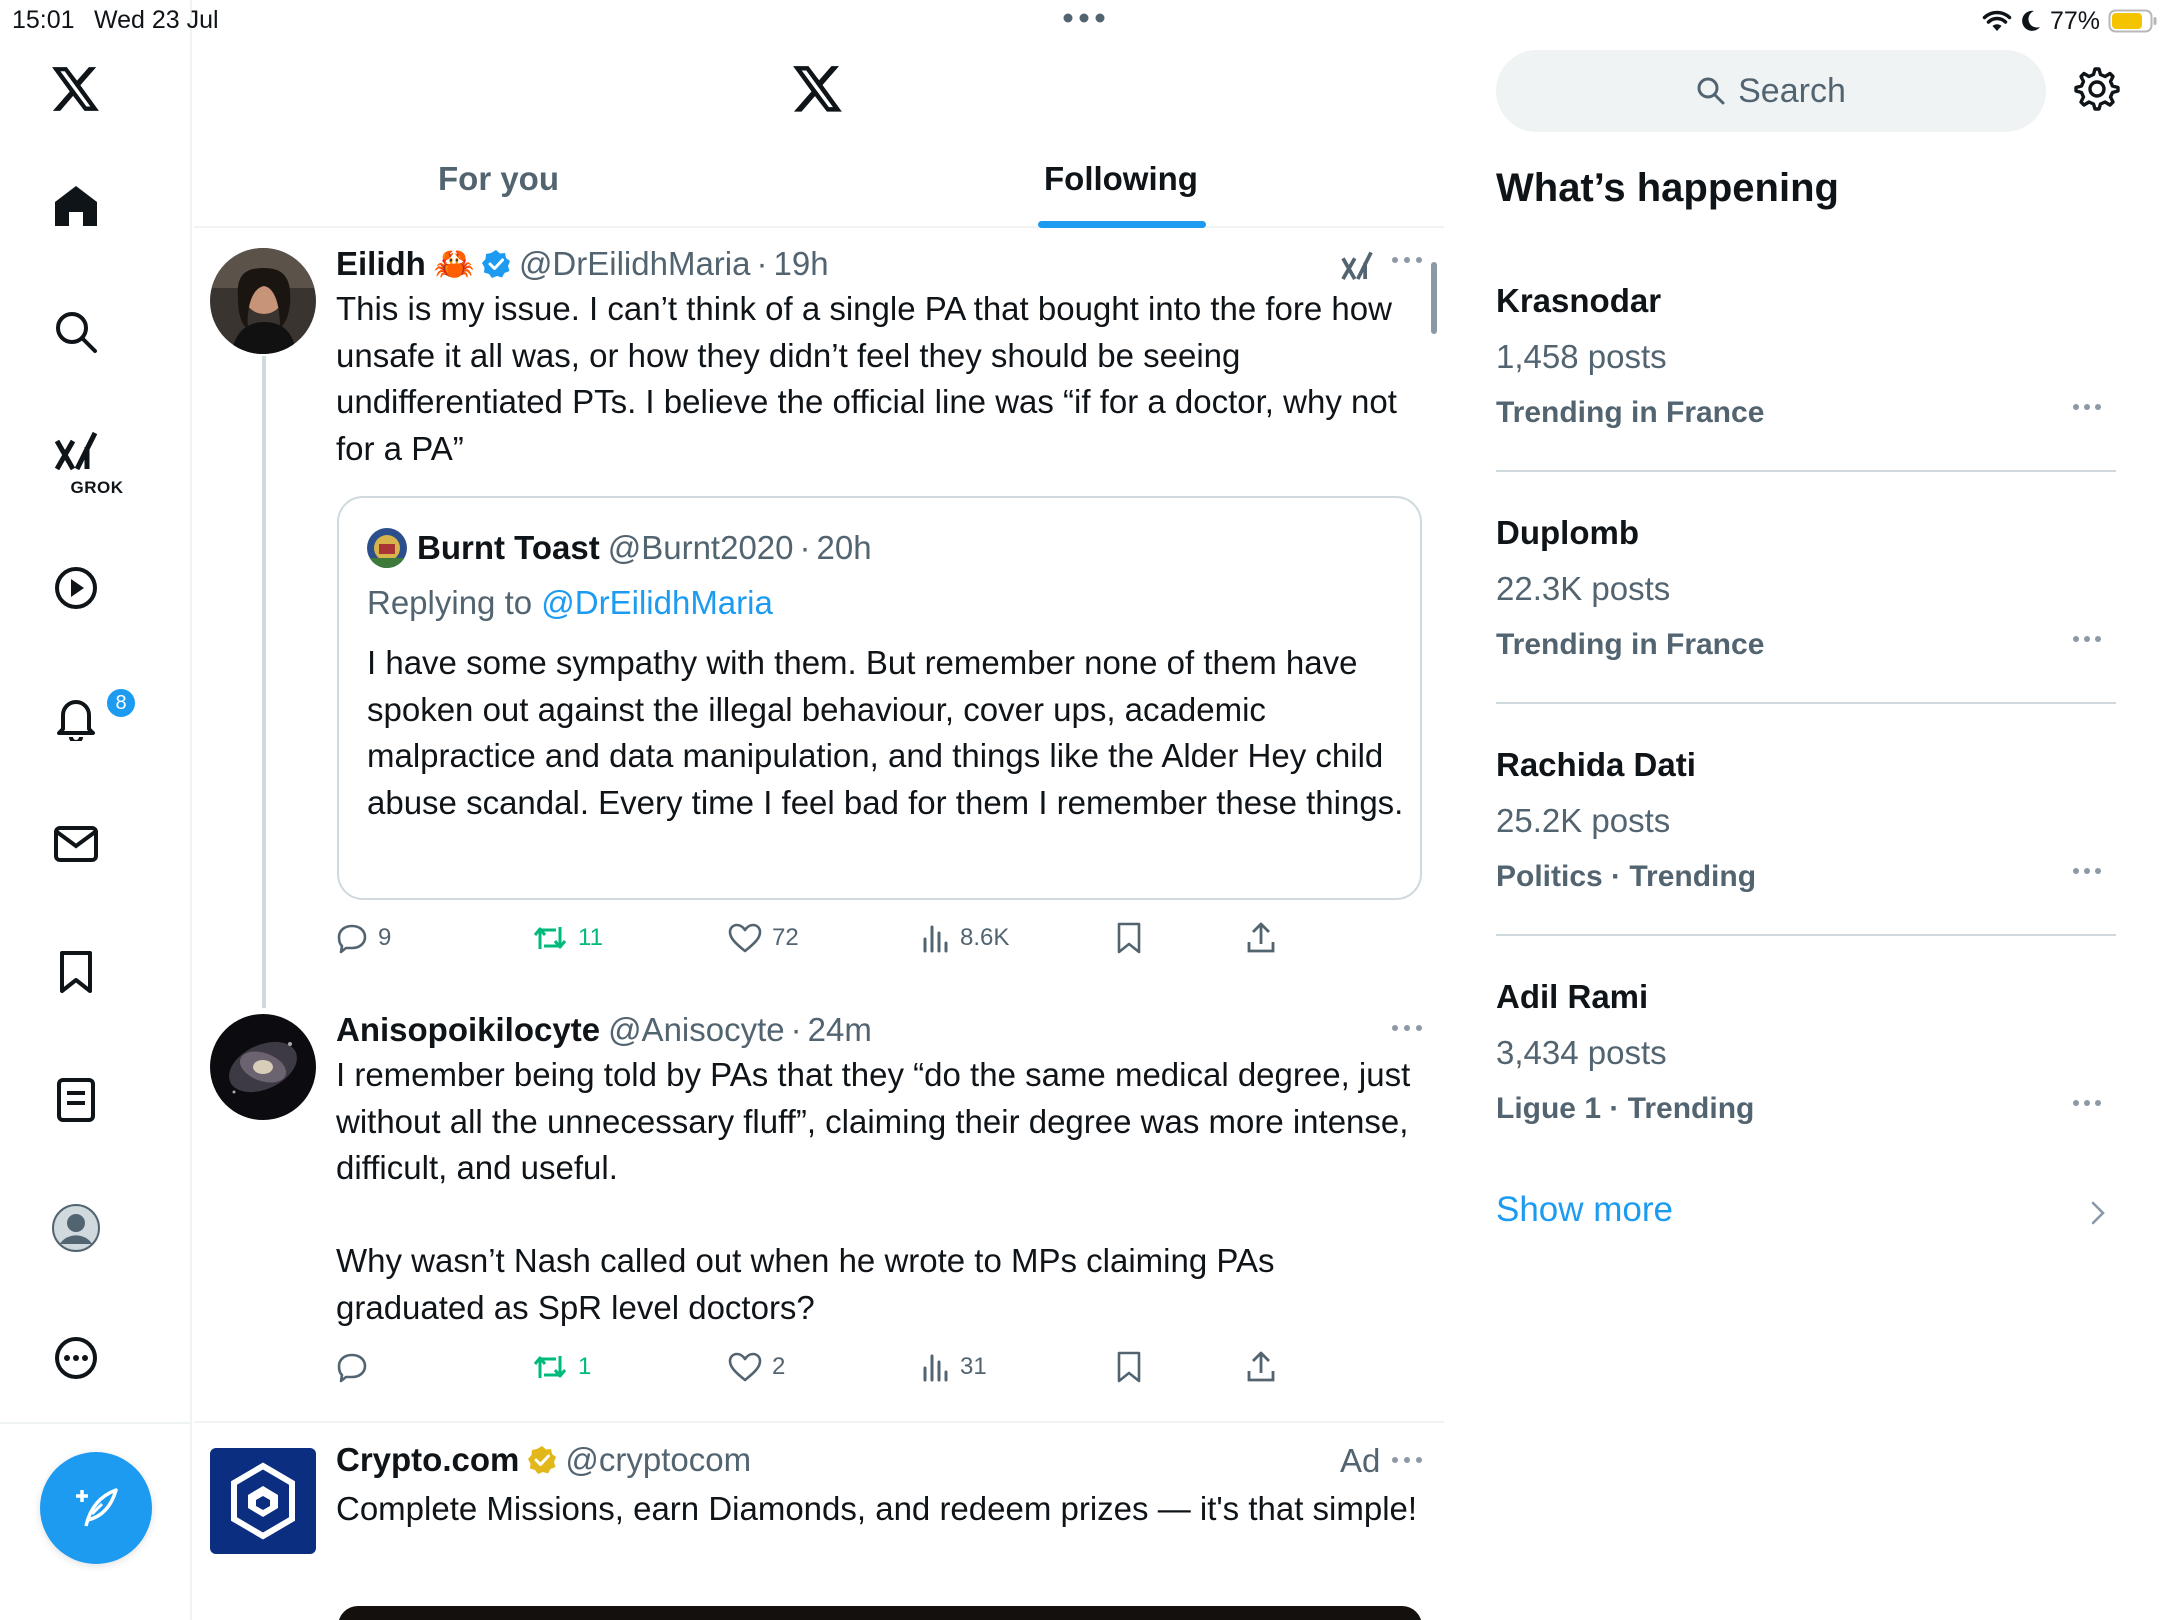  Describe the element at coordinates (604, 1030) in the screenshot. I see `post-header: Anisopoikilocyte @Anisocyte · 24m` at that location.